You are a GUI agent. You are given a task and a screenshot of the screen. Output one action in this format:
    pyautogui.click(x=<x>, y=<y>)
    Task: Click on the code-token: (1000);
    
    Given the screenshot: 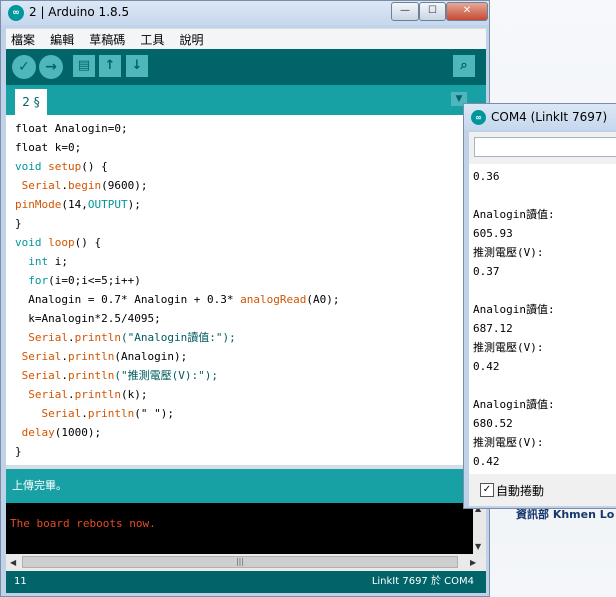 What is the action you would take?
    pyautogui.click(x=78, y=432)
    